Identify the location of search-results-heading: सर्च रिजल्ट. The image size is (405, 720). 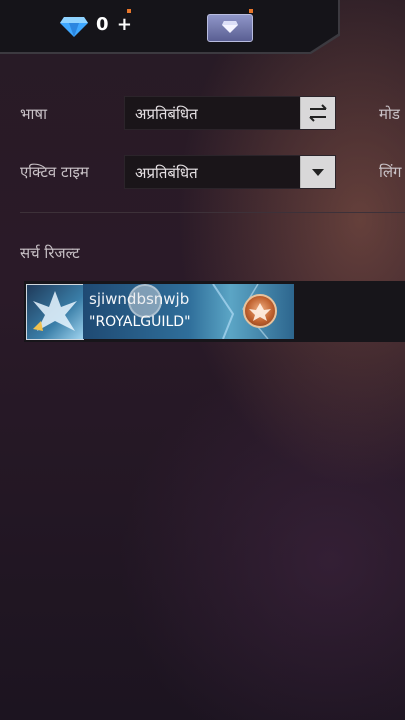
(50, 253).